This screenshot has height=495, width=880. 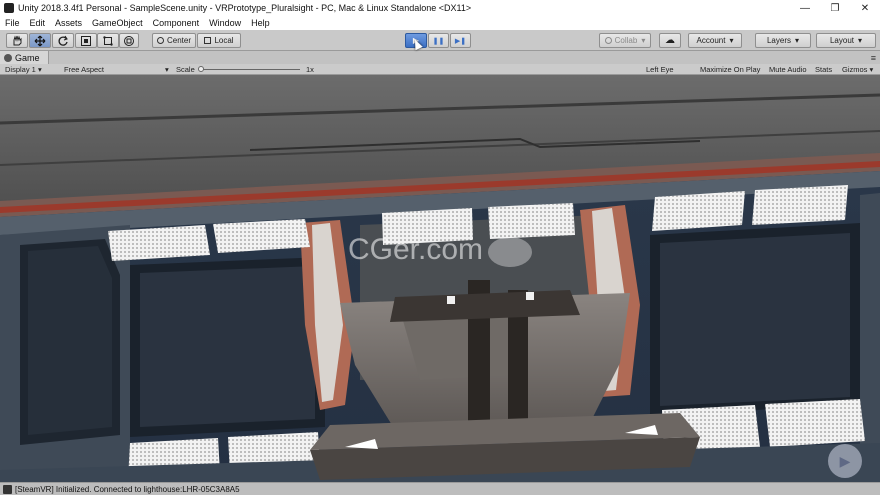 I want to click on aspect-label: Free Aspect, so click(x=84, y=69).